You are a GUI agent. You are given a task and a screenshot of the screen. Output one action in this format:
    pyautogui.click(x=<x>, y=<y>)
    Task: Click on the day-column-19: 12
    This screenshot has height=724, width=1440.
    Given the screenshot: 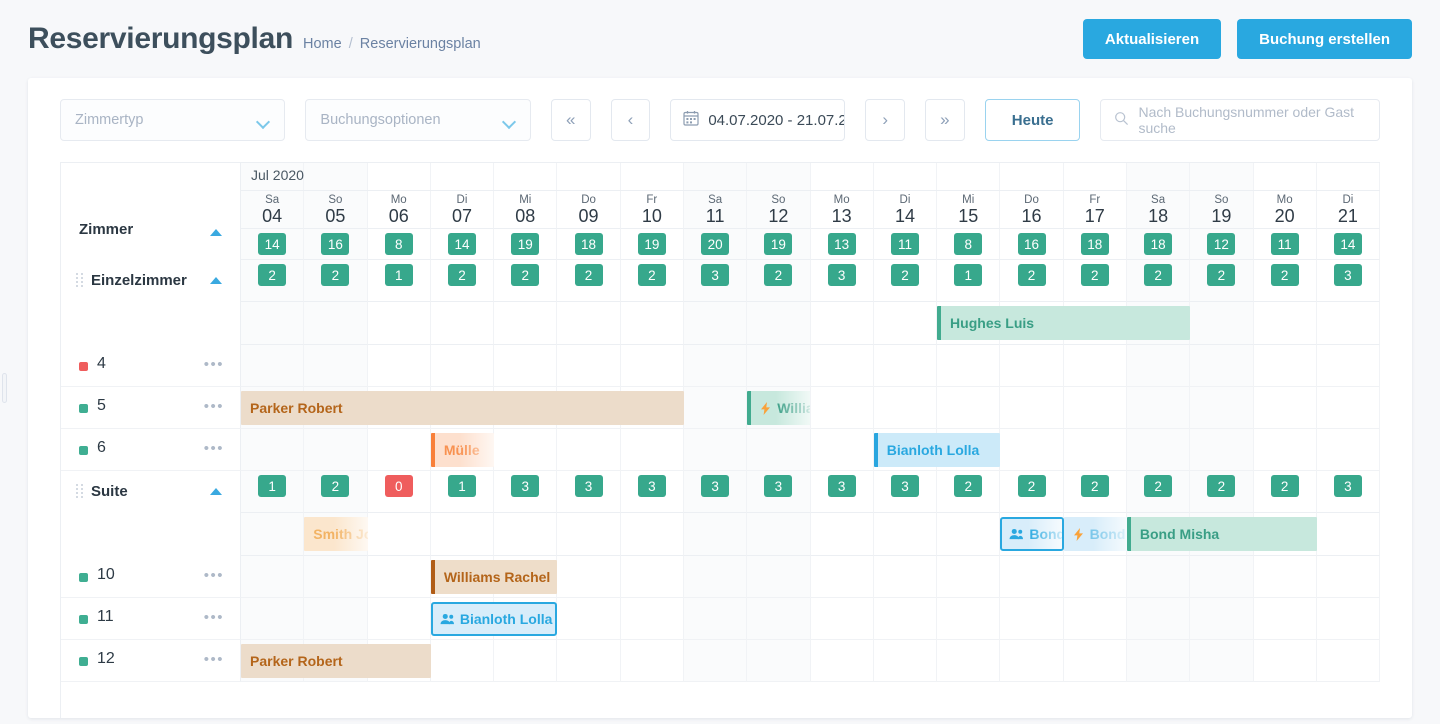 What is the action you would take?
    pyautogui.click(x=1222, y=244)
    